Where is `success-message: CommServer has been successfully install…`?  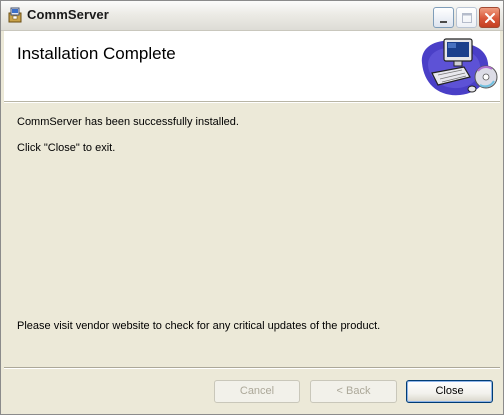
success-message: CommServer has been successfully install… is located at coordinates (128, 122).